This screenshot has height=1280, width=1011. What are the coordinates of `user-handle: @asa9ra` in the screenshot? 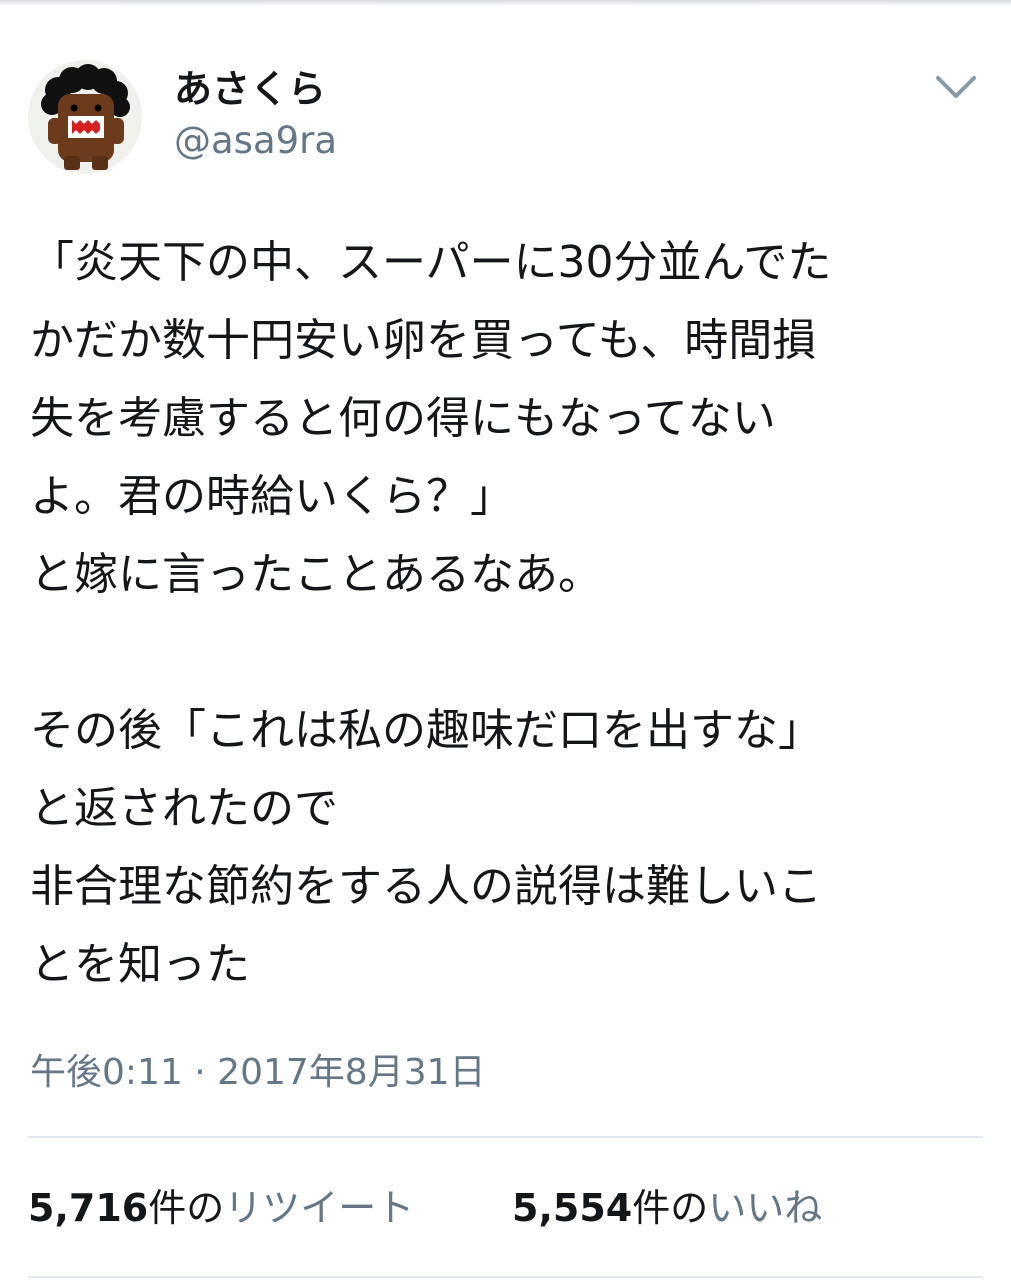 It's located at (255, 141).